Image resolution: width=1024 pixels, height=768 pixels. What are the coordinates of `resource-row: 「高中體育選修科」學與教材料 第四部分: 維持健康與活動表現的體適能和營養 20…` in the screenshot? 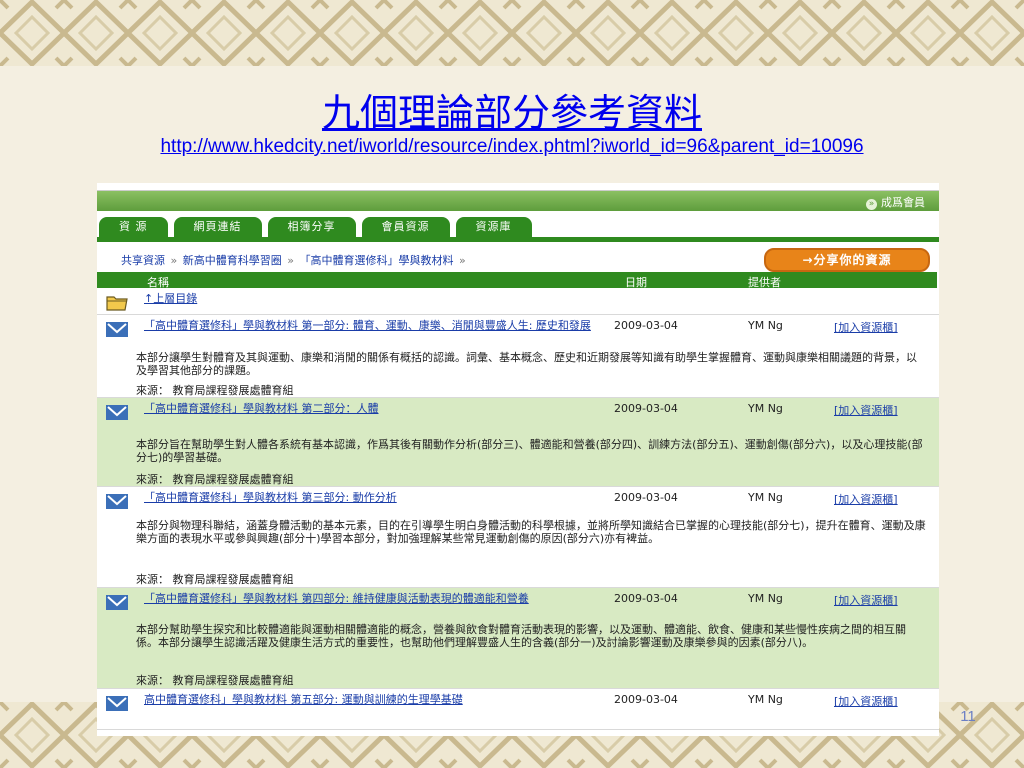 It's located at (518, 638).